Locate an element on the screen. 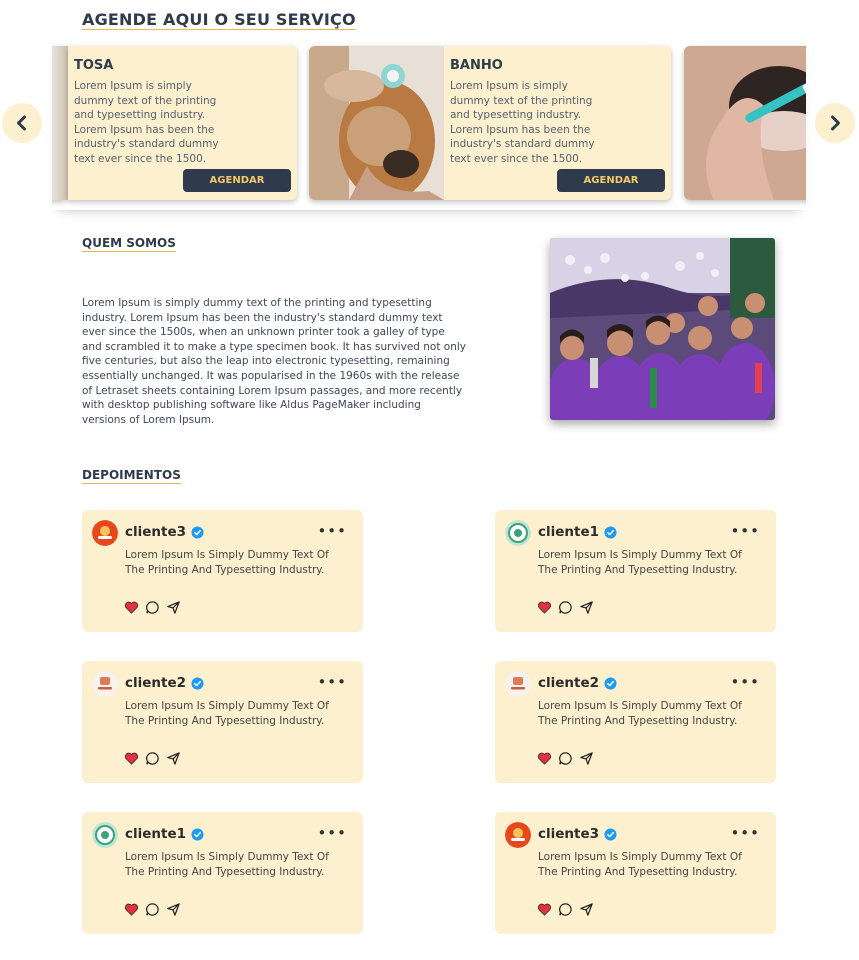 This screenshot has width=859, height=960. depoimentos-title: DEPOIMENTOS is located at coordinates (131, 475).